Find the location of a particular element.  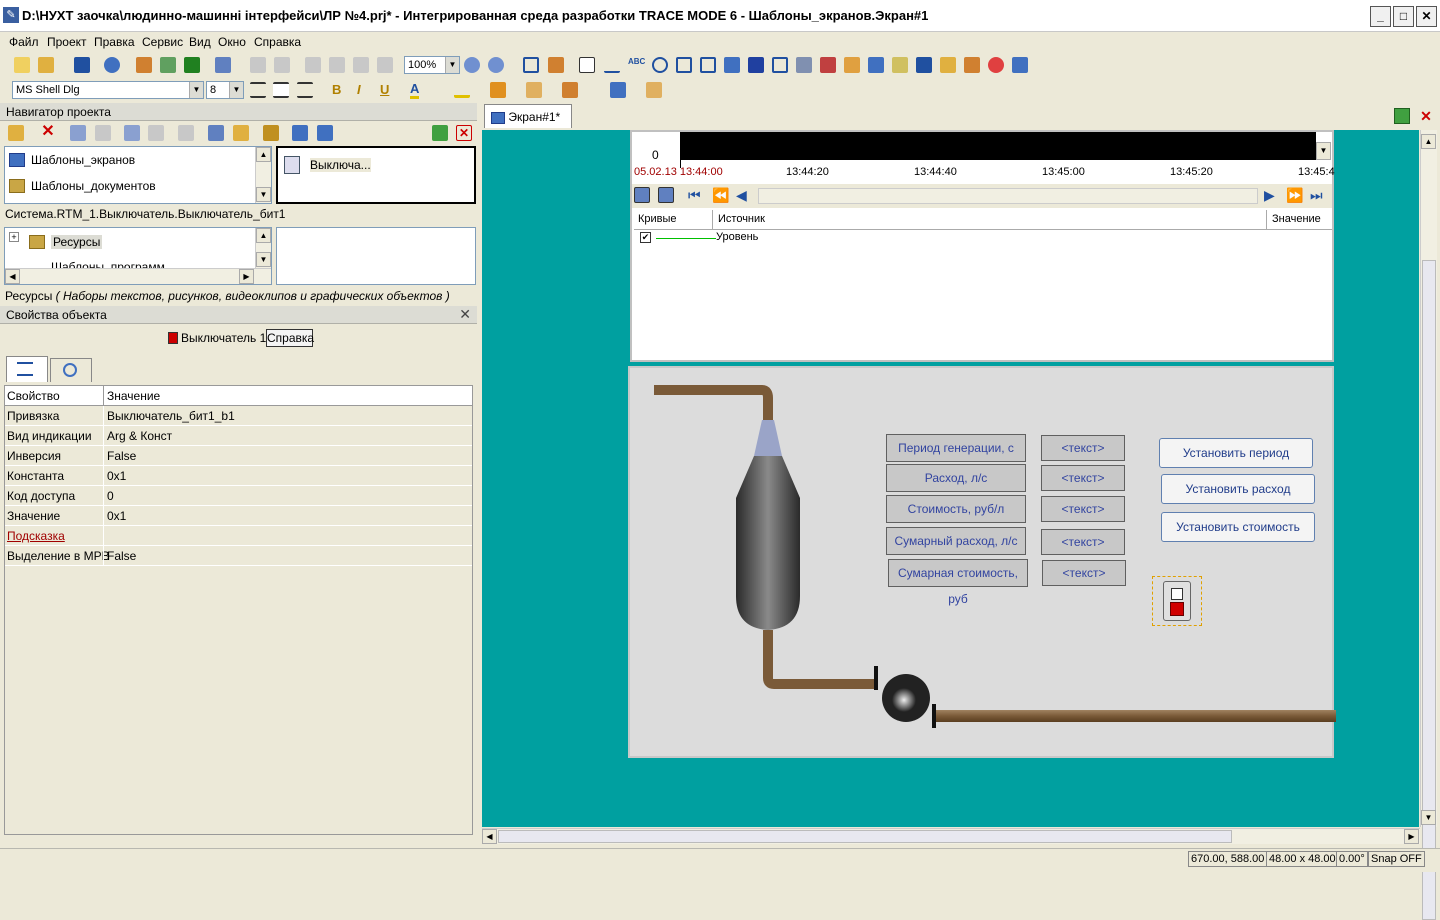

scroll-left-icon: ◀ is located at coordinates (489, 836).